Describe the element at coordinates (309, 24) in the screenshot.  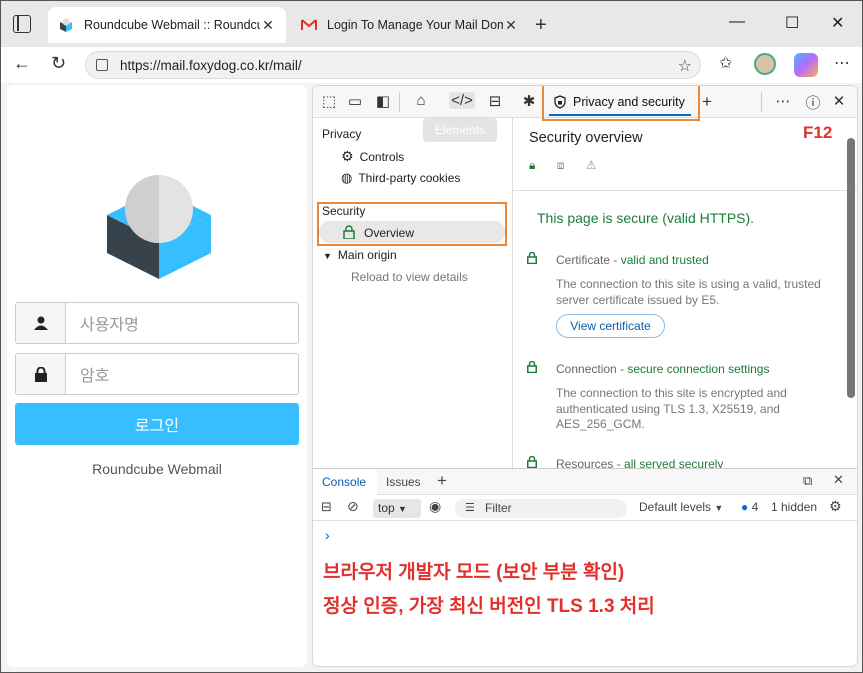
I see `gmail-favicon-icon` at that location.